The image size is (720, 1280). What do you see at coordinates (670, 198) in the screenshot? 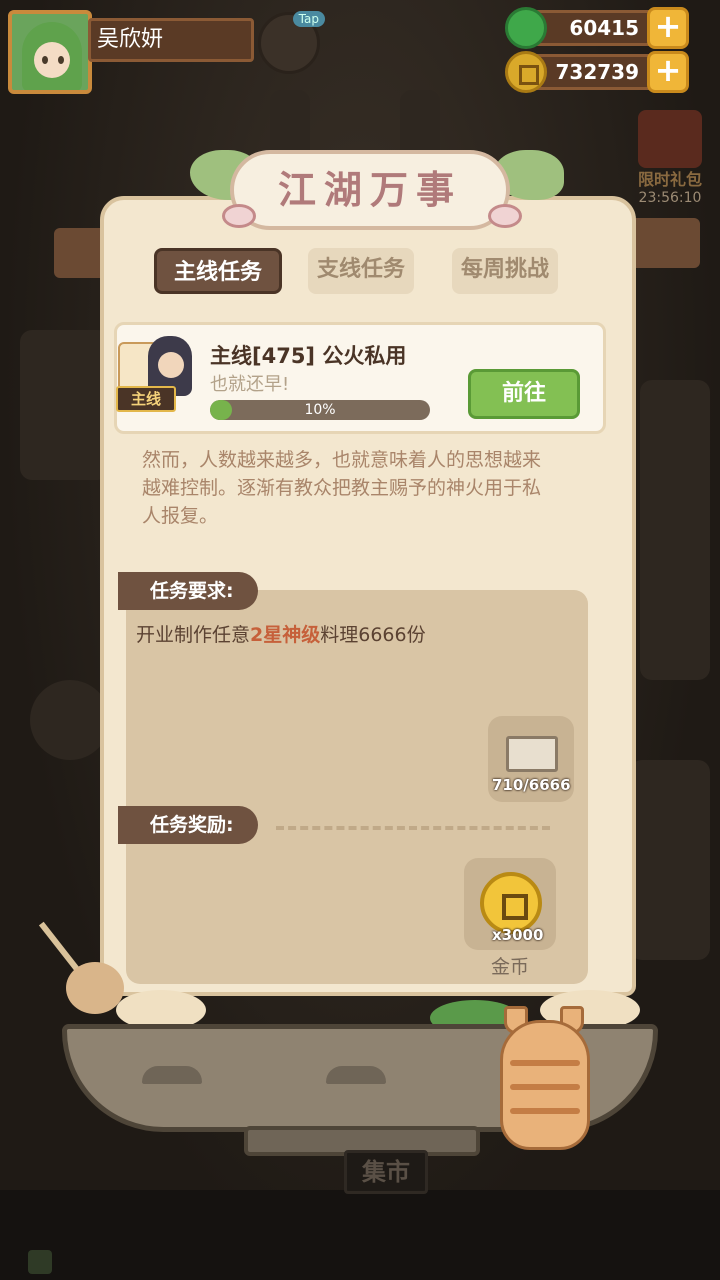
I see `gift-timer: 23:56:10` at bounding box center [670, 198].